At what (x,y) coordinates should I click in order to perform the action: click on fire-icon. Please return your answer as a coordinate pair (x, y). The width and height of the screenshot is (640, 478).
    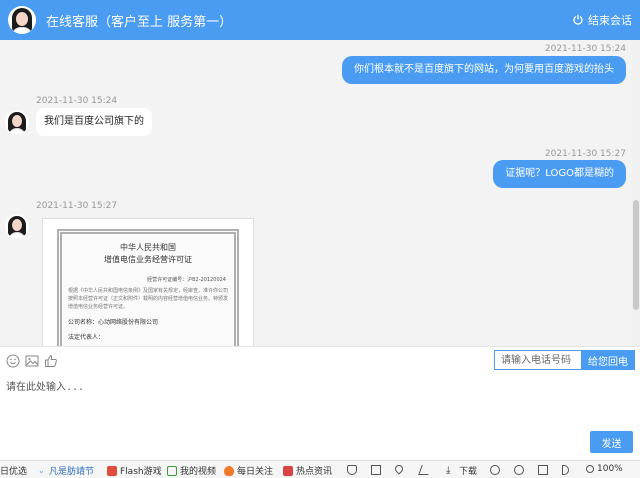
    Looking at the image, I should click on (229, 470).